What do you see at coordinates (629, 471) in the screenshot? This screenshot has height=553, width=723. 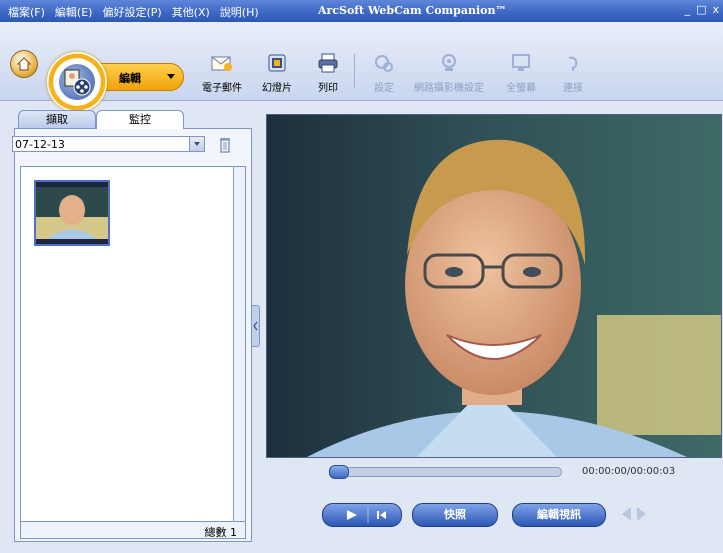 I see `timecode: 00:00:00/00:00:03` at bounding box center [629, 471].